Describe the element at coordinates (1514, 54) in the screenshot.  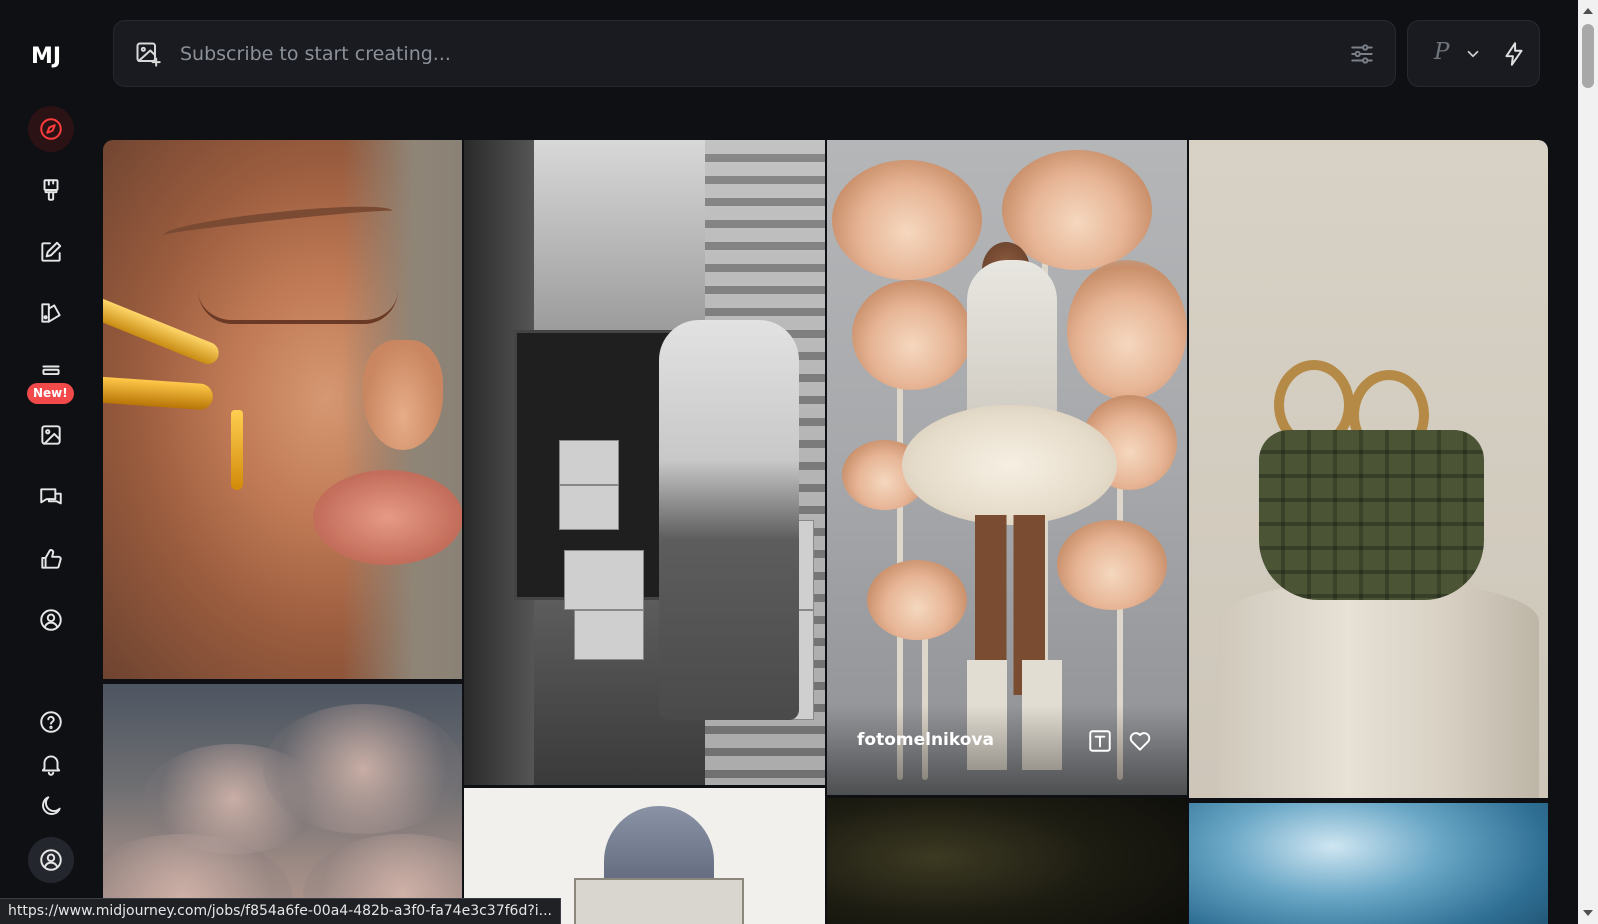
I see `lightning-icon` at that location.